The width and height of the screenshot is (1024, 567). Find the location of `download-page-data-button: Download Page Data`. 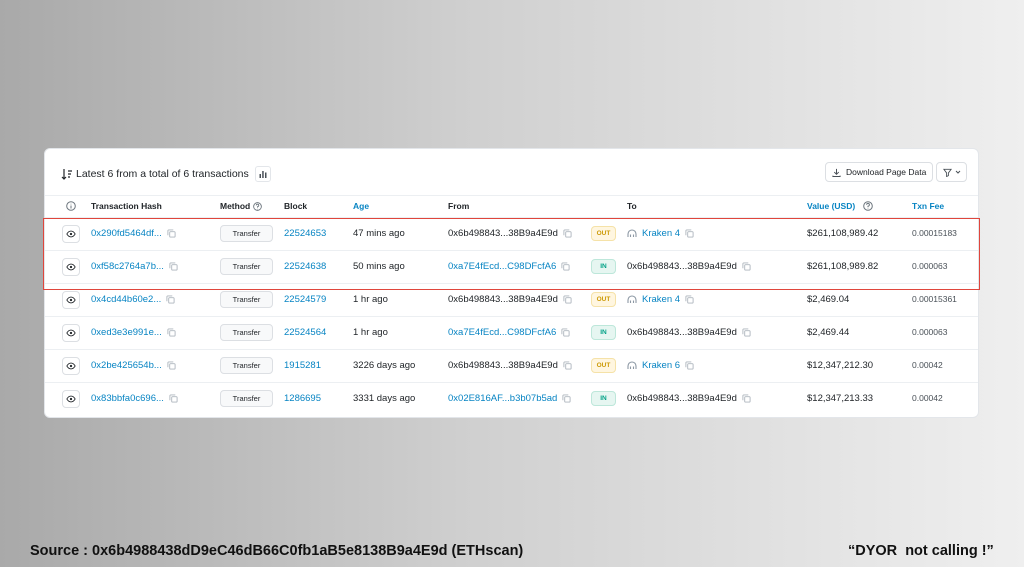

download-page-data-button: Download Page Data is located at coordinates (879, 172).